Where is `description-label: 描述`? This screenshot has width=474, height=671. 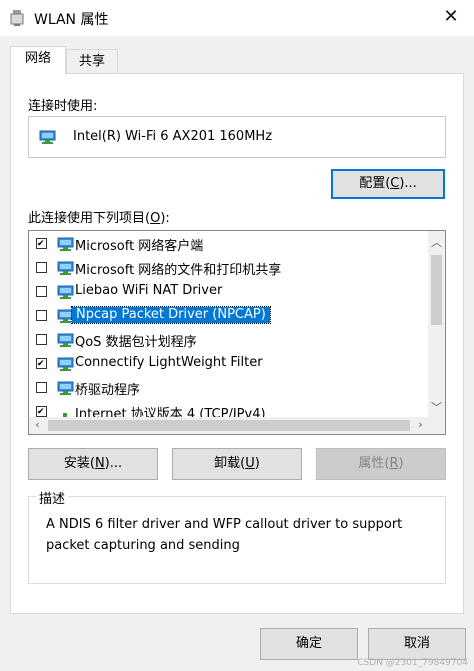
description-label: 描述 is located at coordinates (52, 497).